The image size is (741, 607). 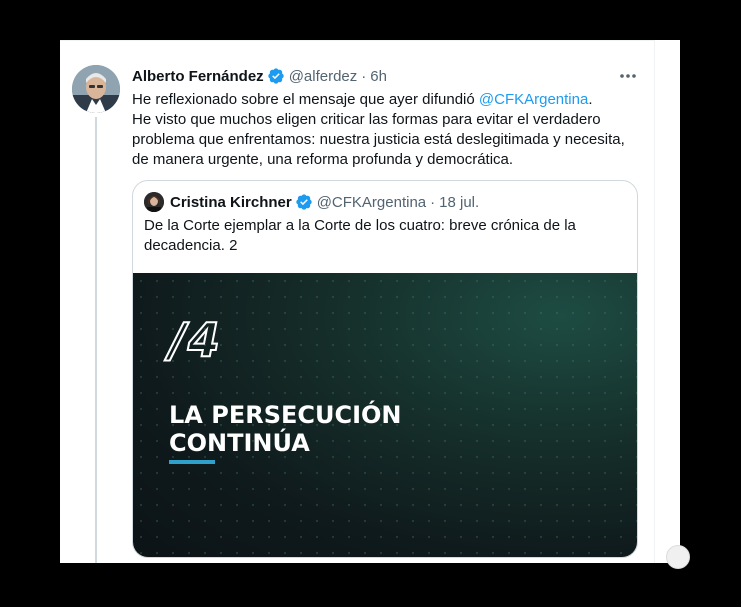 What do you see at coordinates (231, 202) in the screenshot?
I see `quoted-author-name: Cristina Kirchner` at bounding box center [231, 202].